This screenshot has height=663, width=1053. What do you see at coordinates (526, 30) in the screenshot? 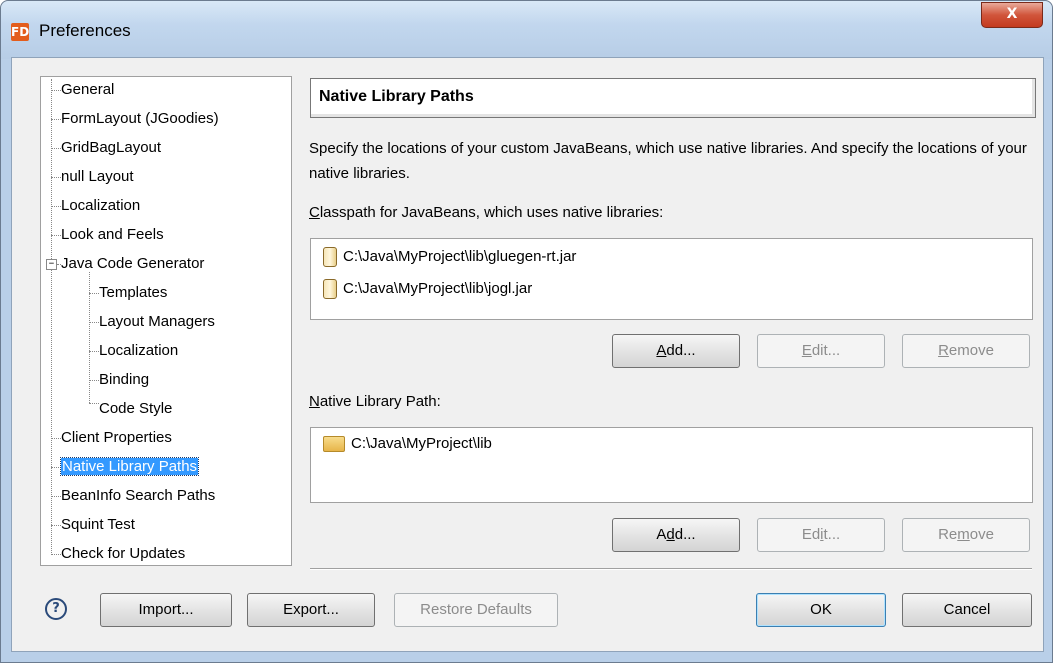
I see `title-bar: FD Preferences X` at bounding box center [526, 30].